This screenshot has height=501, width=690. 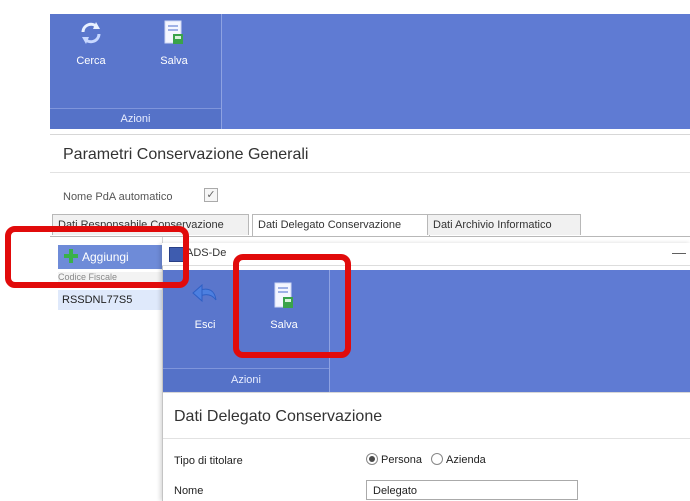 I want to click on nome-label: Nome, so click(x=189, y=491).